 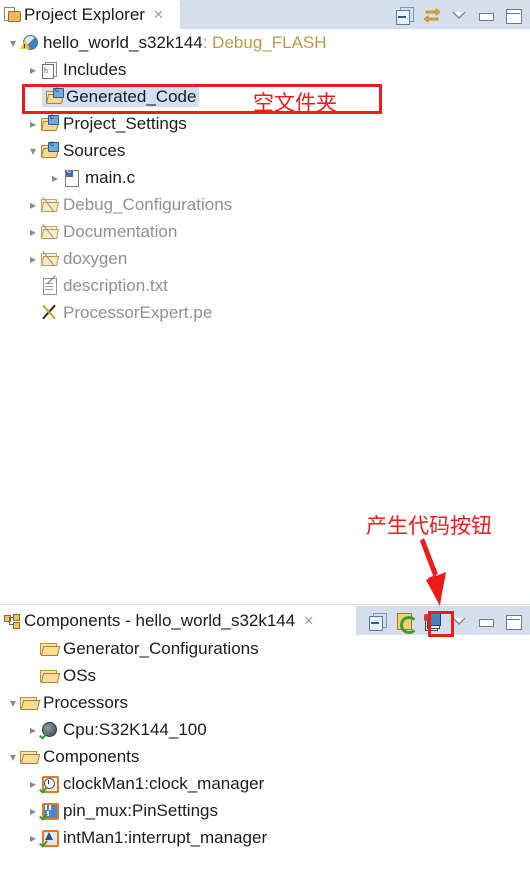 I want to click on tab-title: Components - hello_world_s32k144, so click(x=160, y=620).